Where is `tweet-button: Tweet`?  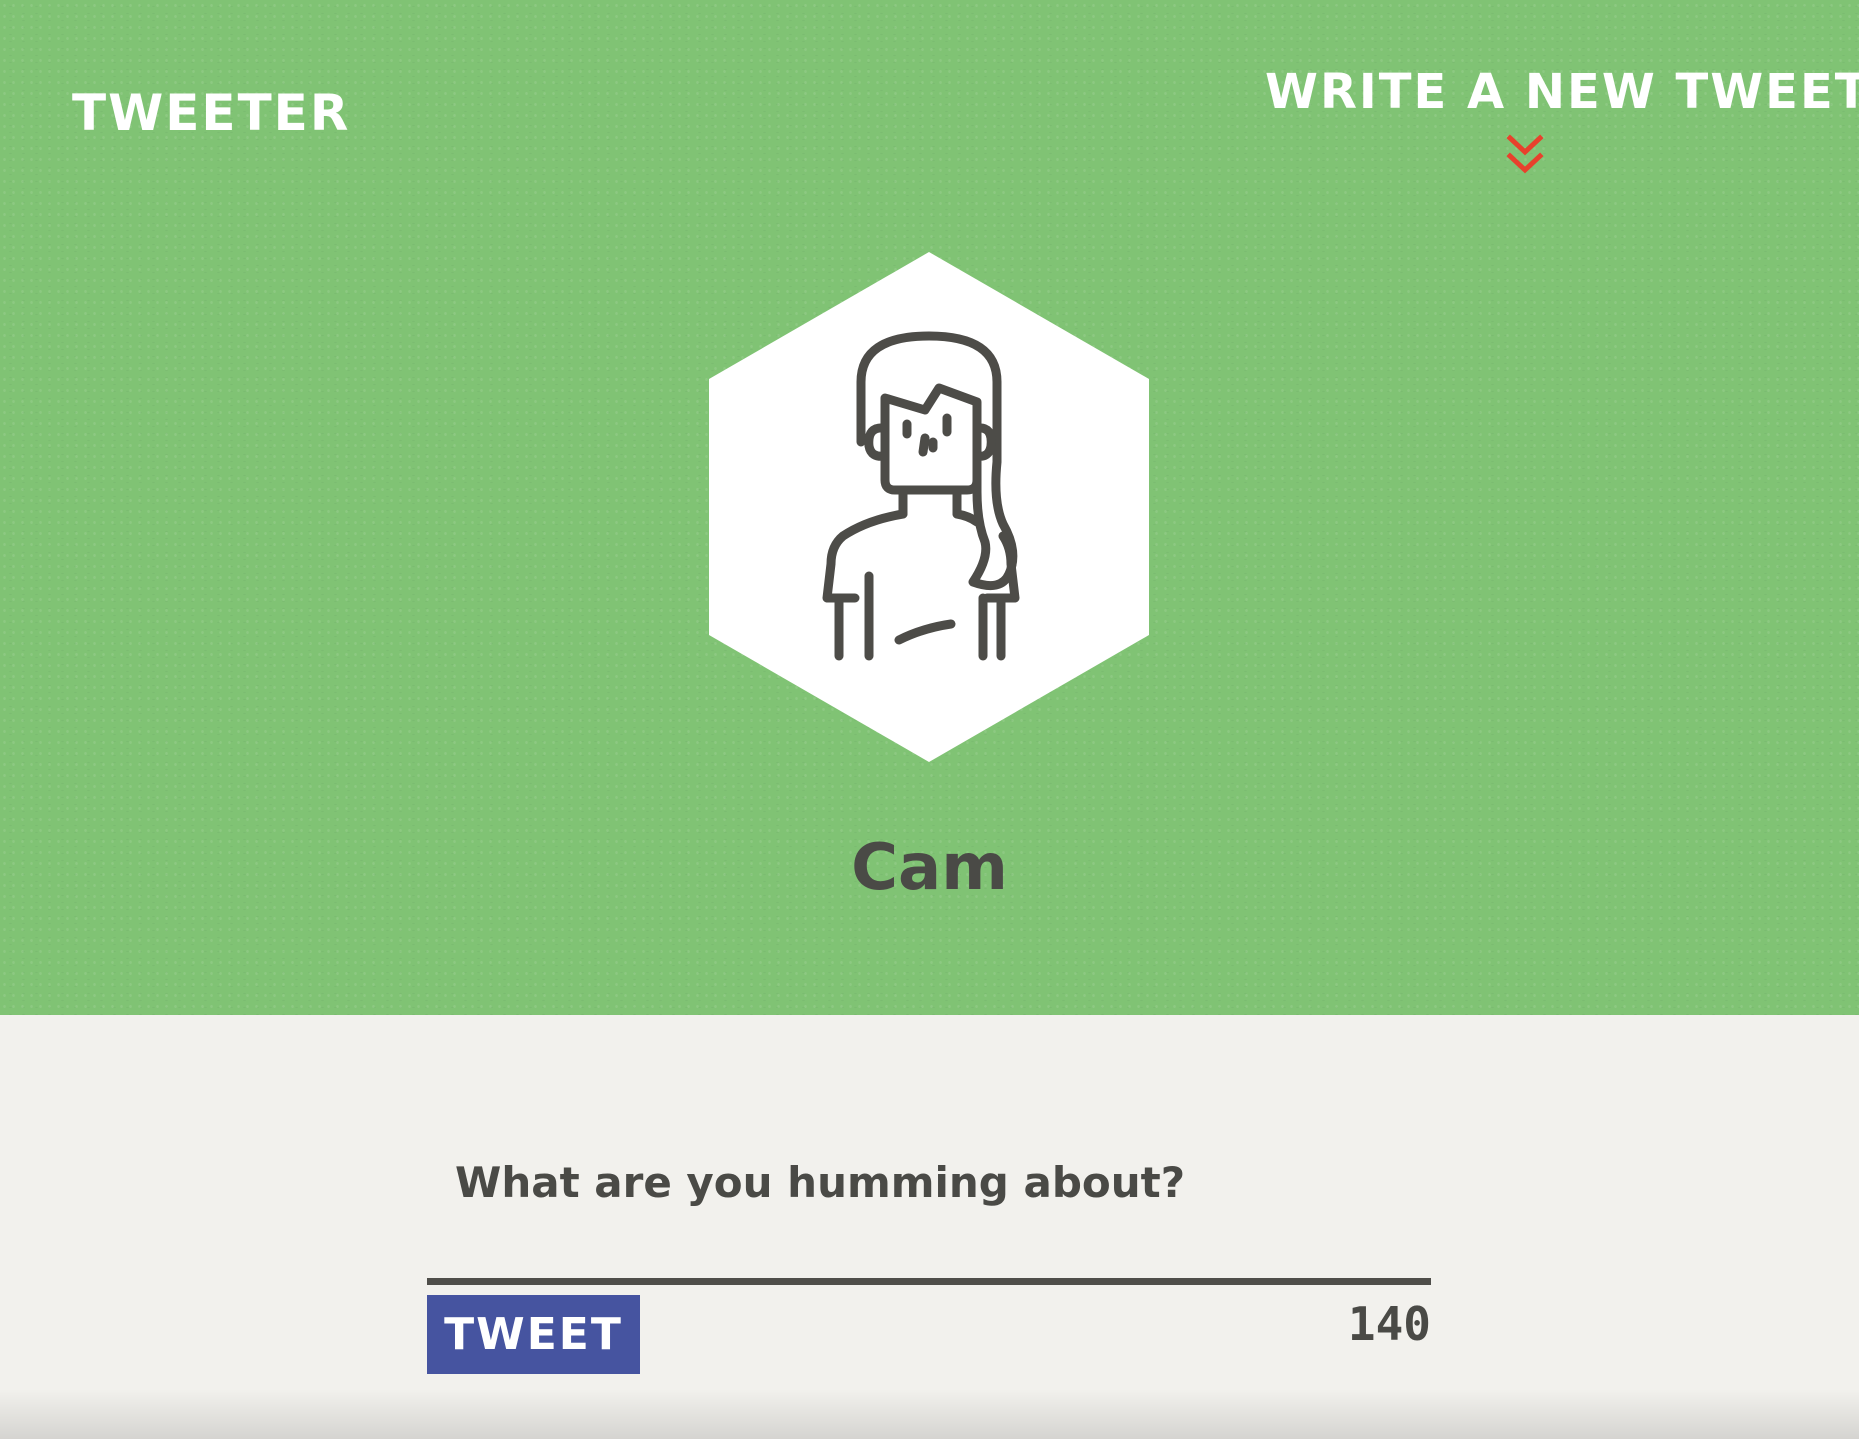
tweet-button: Tweet is located at coordinates (533, 1334).